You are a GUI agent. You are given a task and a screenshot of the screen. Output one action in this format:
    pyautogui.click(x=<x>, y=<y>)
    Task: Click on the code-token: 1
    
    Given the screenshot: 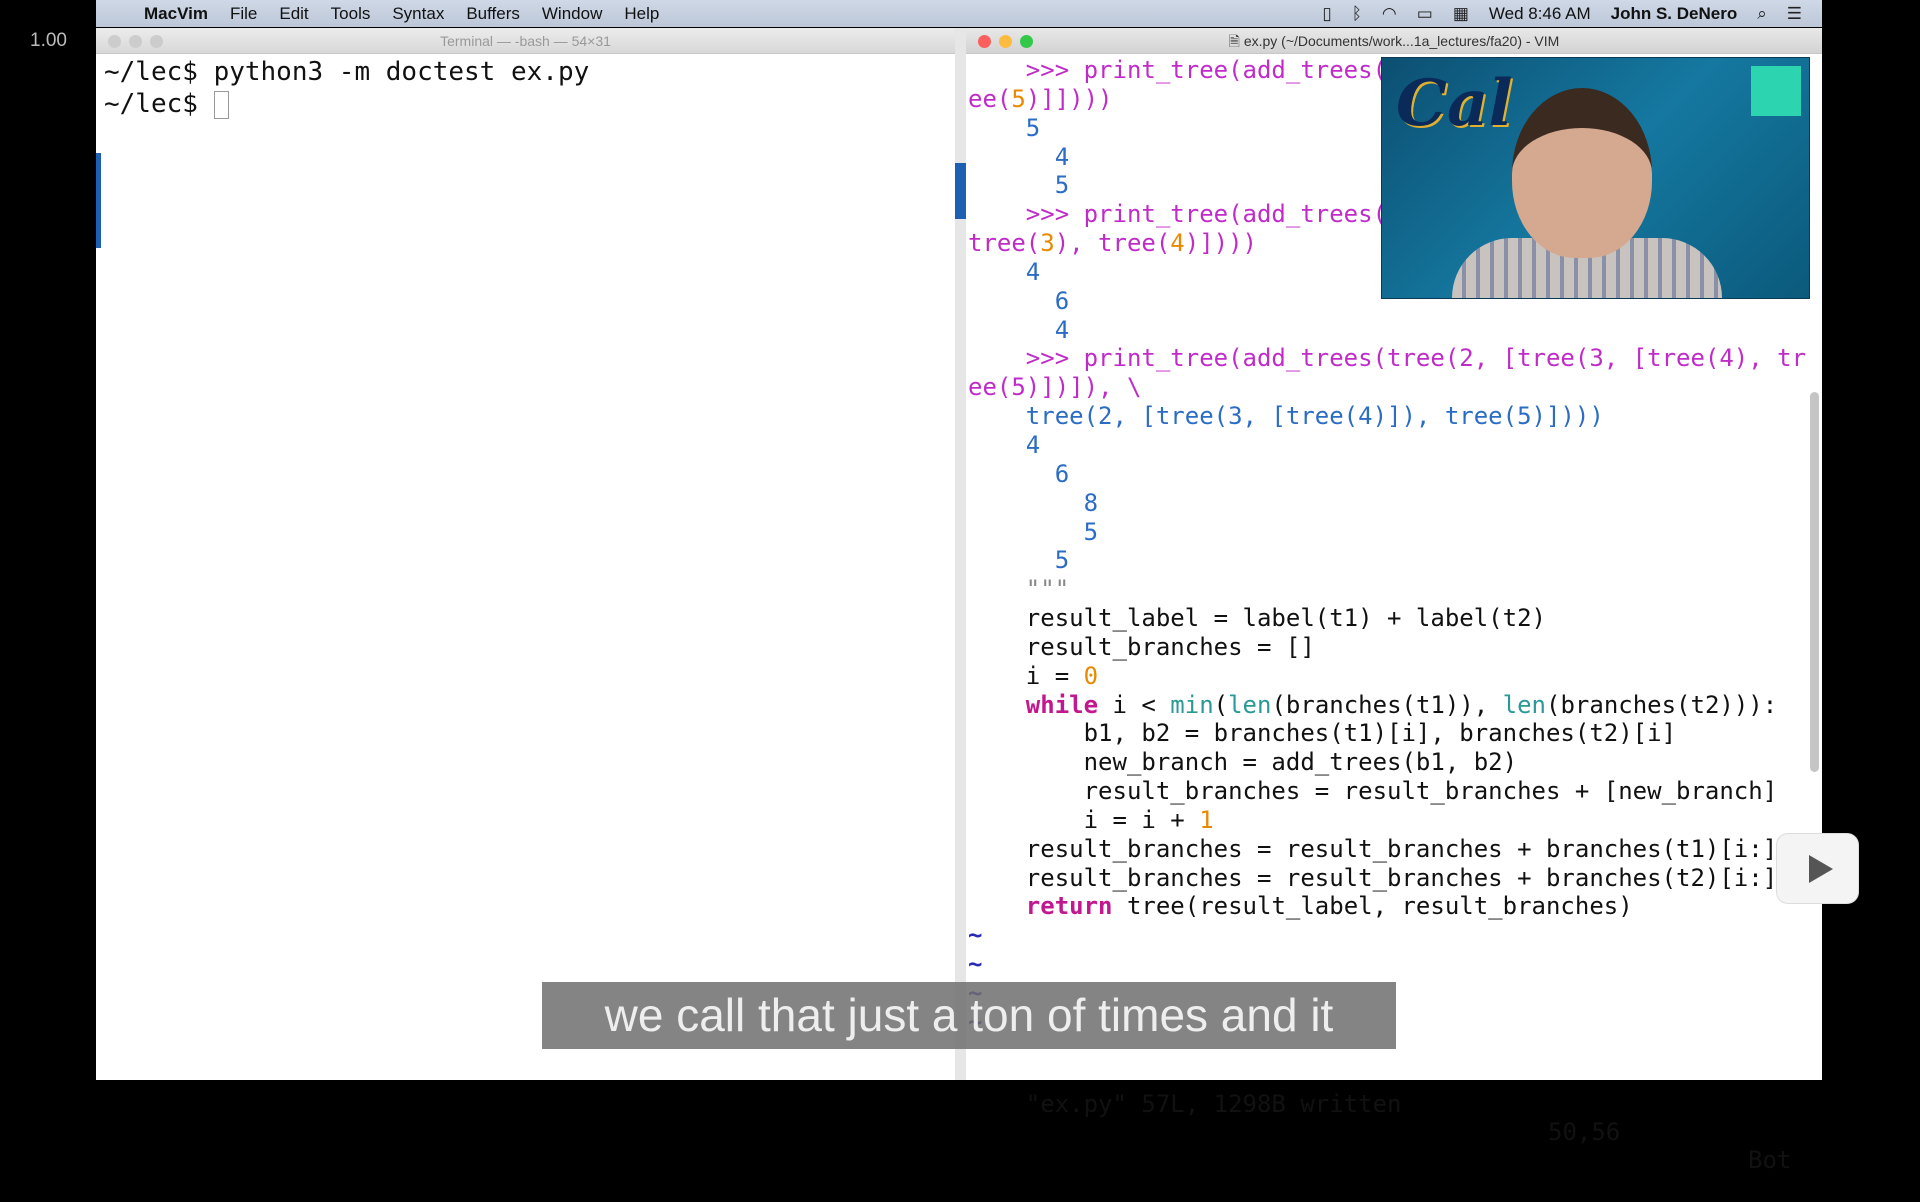 What is the action you would take?
    pyautogui.click(x=1206, y=819)
    